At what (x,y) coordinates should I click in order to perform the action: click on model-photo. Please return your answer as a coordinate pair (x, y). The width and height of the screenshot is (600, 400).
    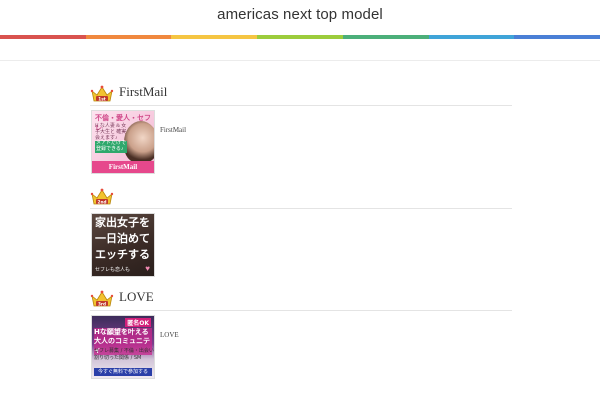
    Looking at the image, I should click on (139, 142).